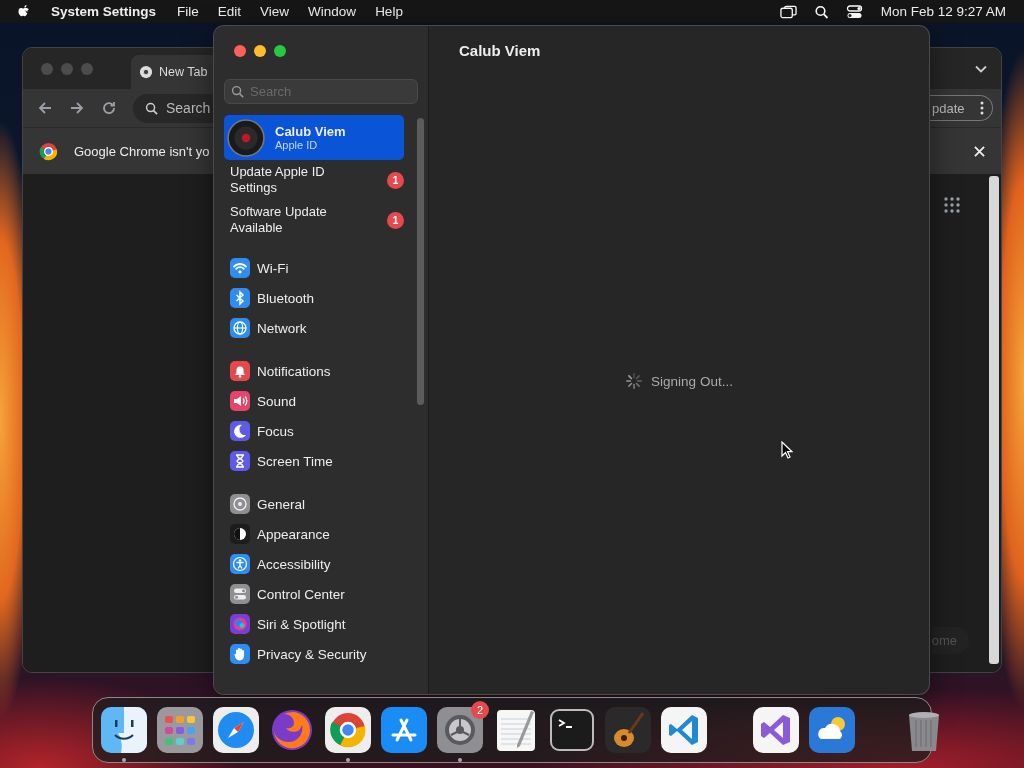  Describe the element at coordinates (480, 710) in the screenshot. I see `notification-badge: 2` at that location.